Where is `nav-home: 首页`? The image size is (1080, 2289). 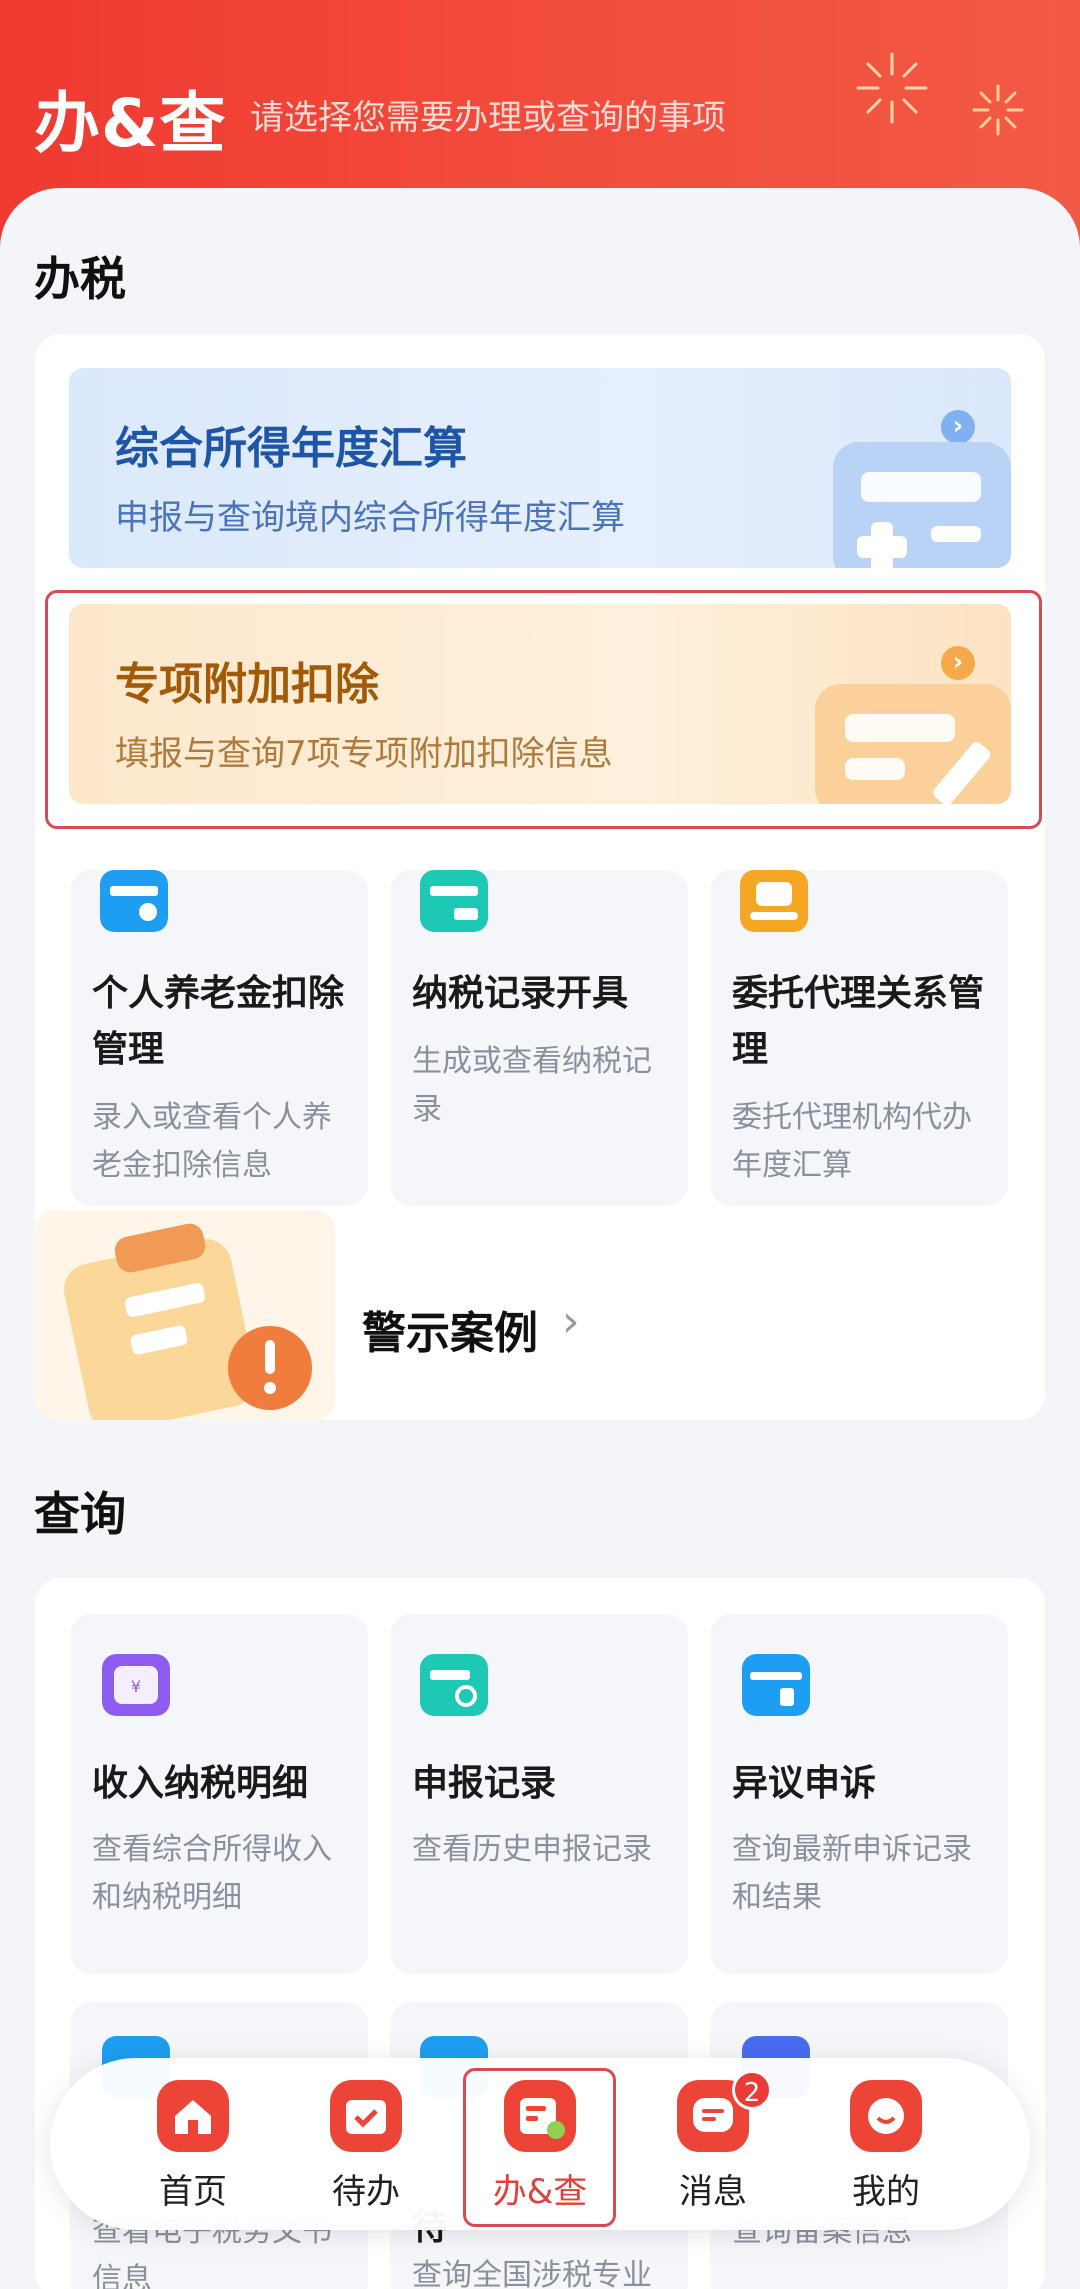
nav-home: 首页 is located at coordinates (193, 2150).